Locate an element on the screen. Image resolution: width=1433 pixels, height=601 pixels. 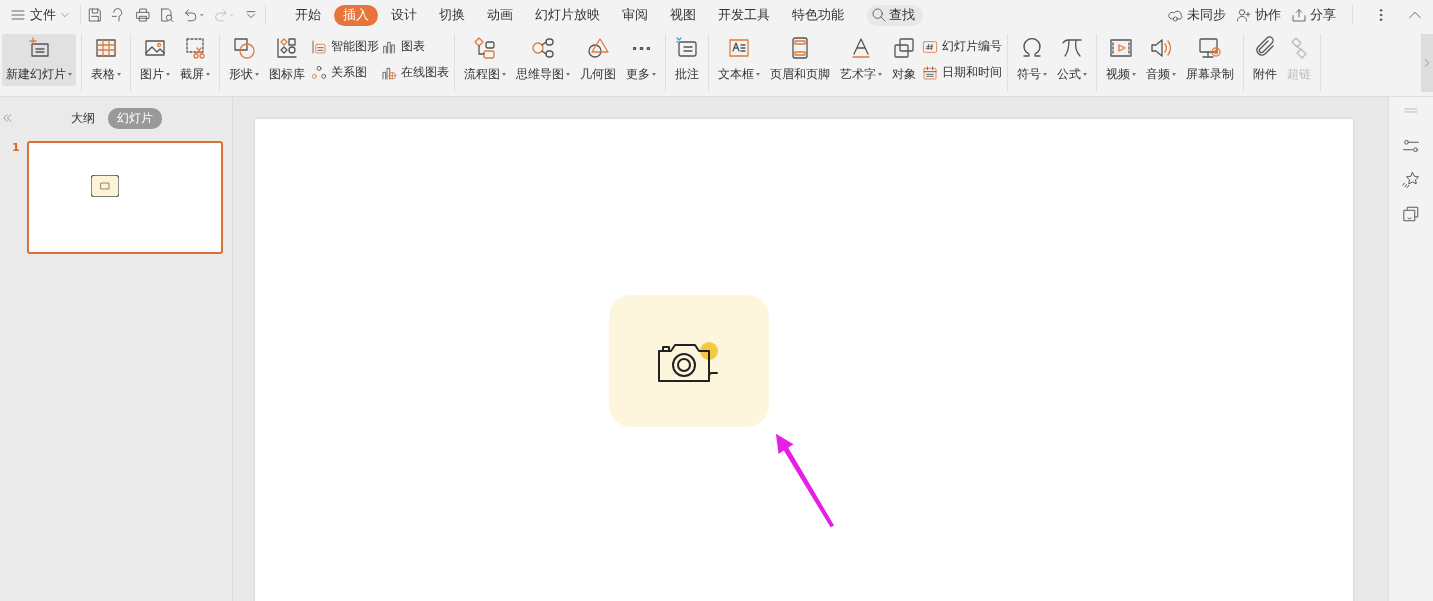
ribbon-button: 图标库 is located at coordinates (287, 60).